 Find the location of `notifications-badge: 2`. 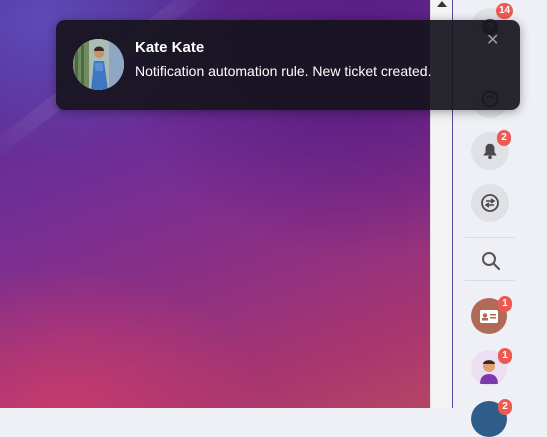

notifications-badge: 2 is located at coordinates (504, 138).